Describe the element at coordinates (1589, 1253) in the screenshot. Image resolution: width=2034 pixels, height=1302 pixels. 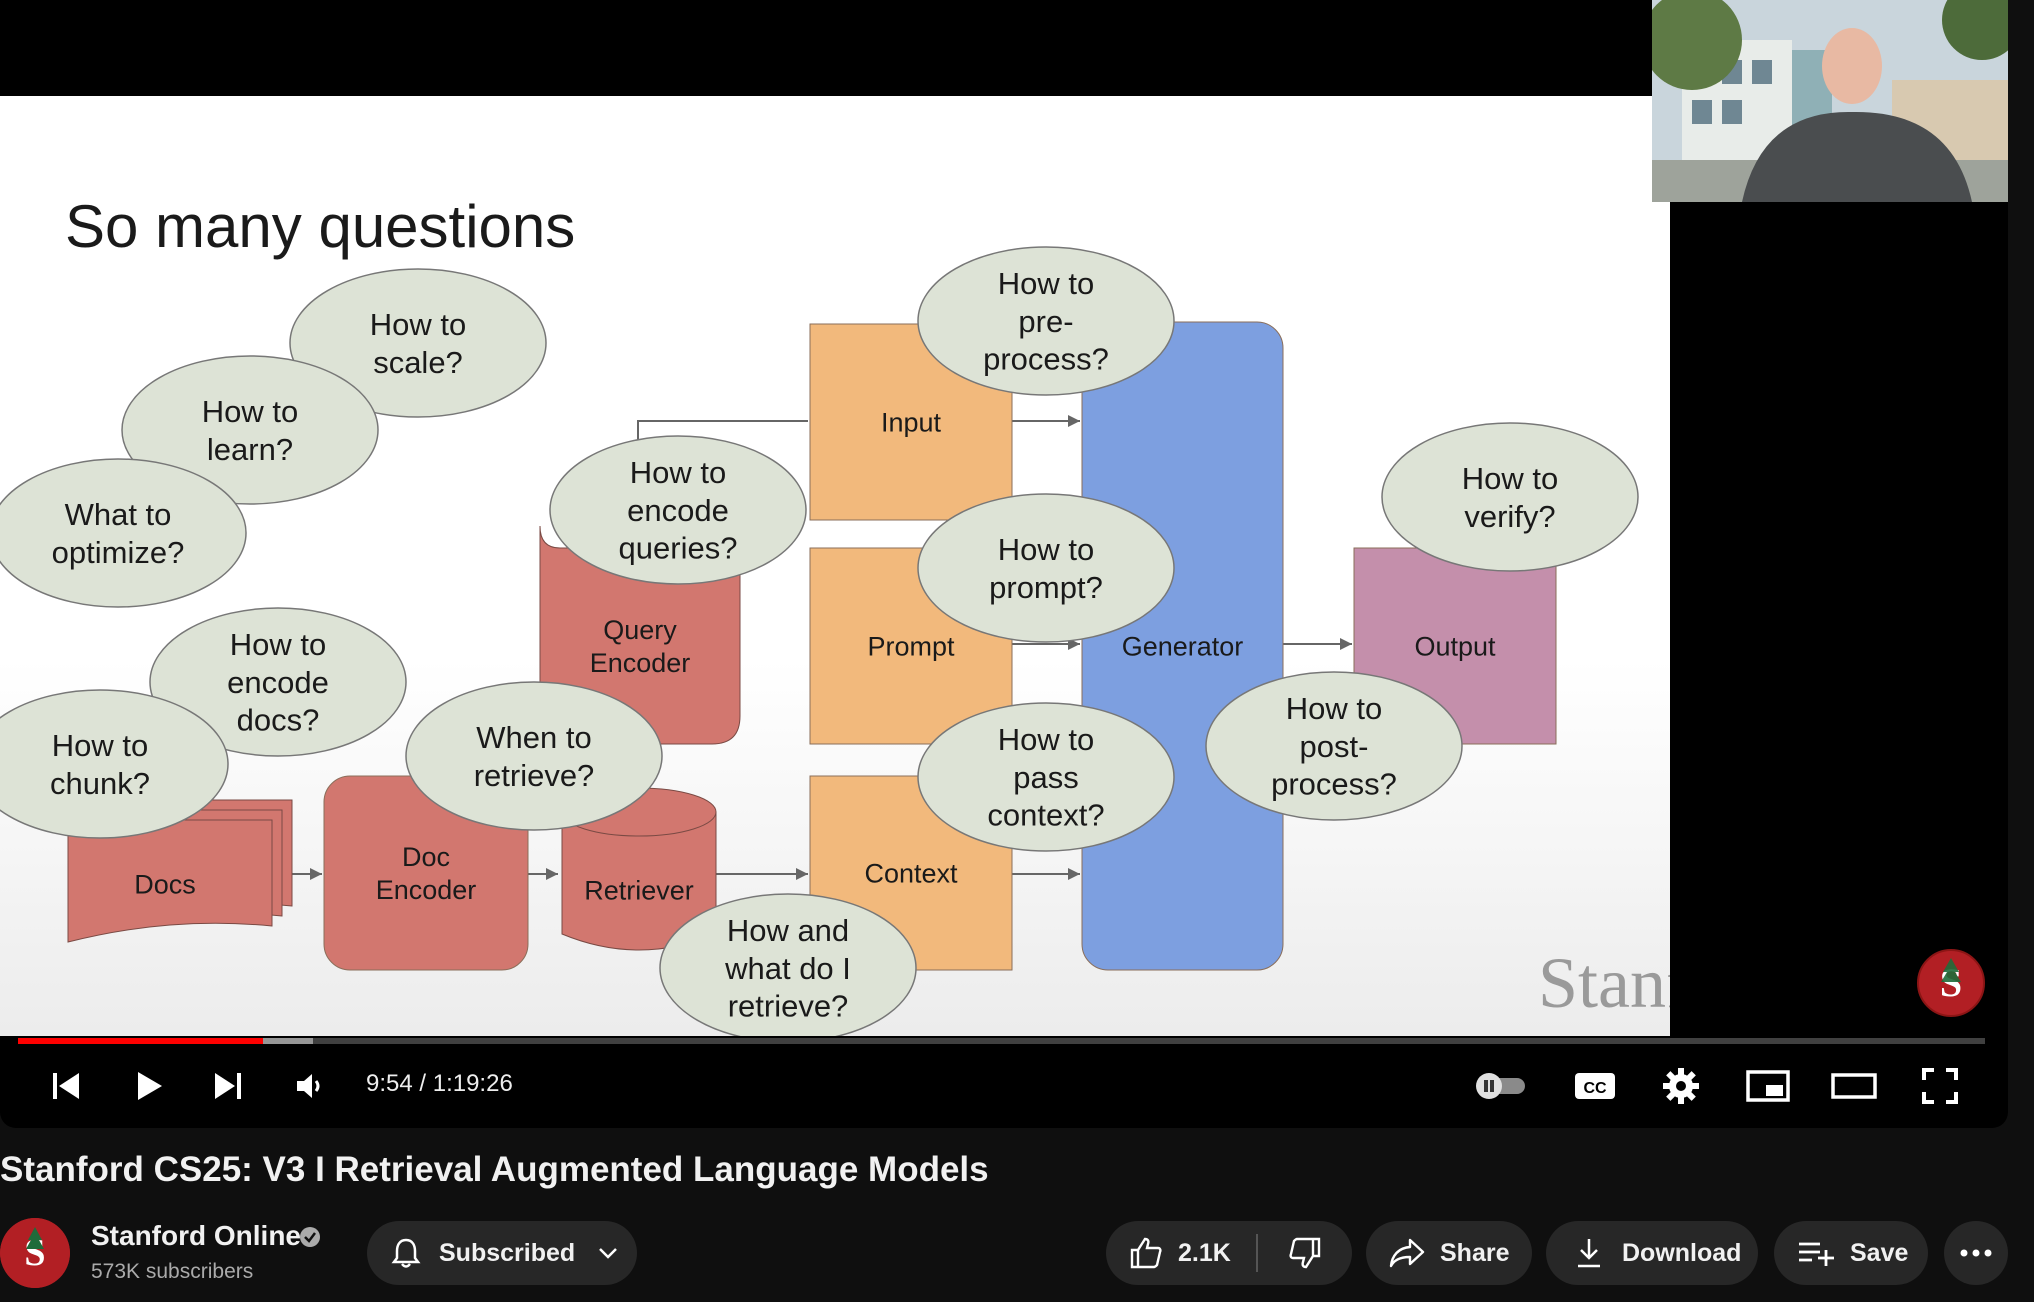
I see `download-icon` at that location.